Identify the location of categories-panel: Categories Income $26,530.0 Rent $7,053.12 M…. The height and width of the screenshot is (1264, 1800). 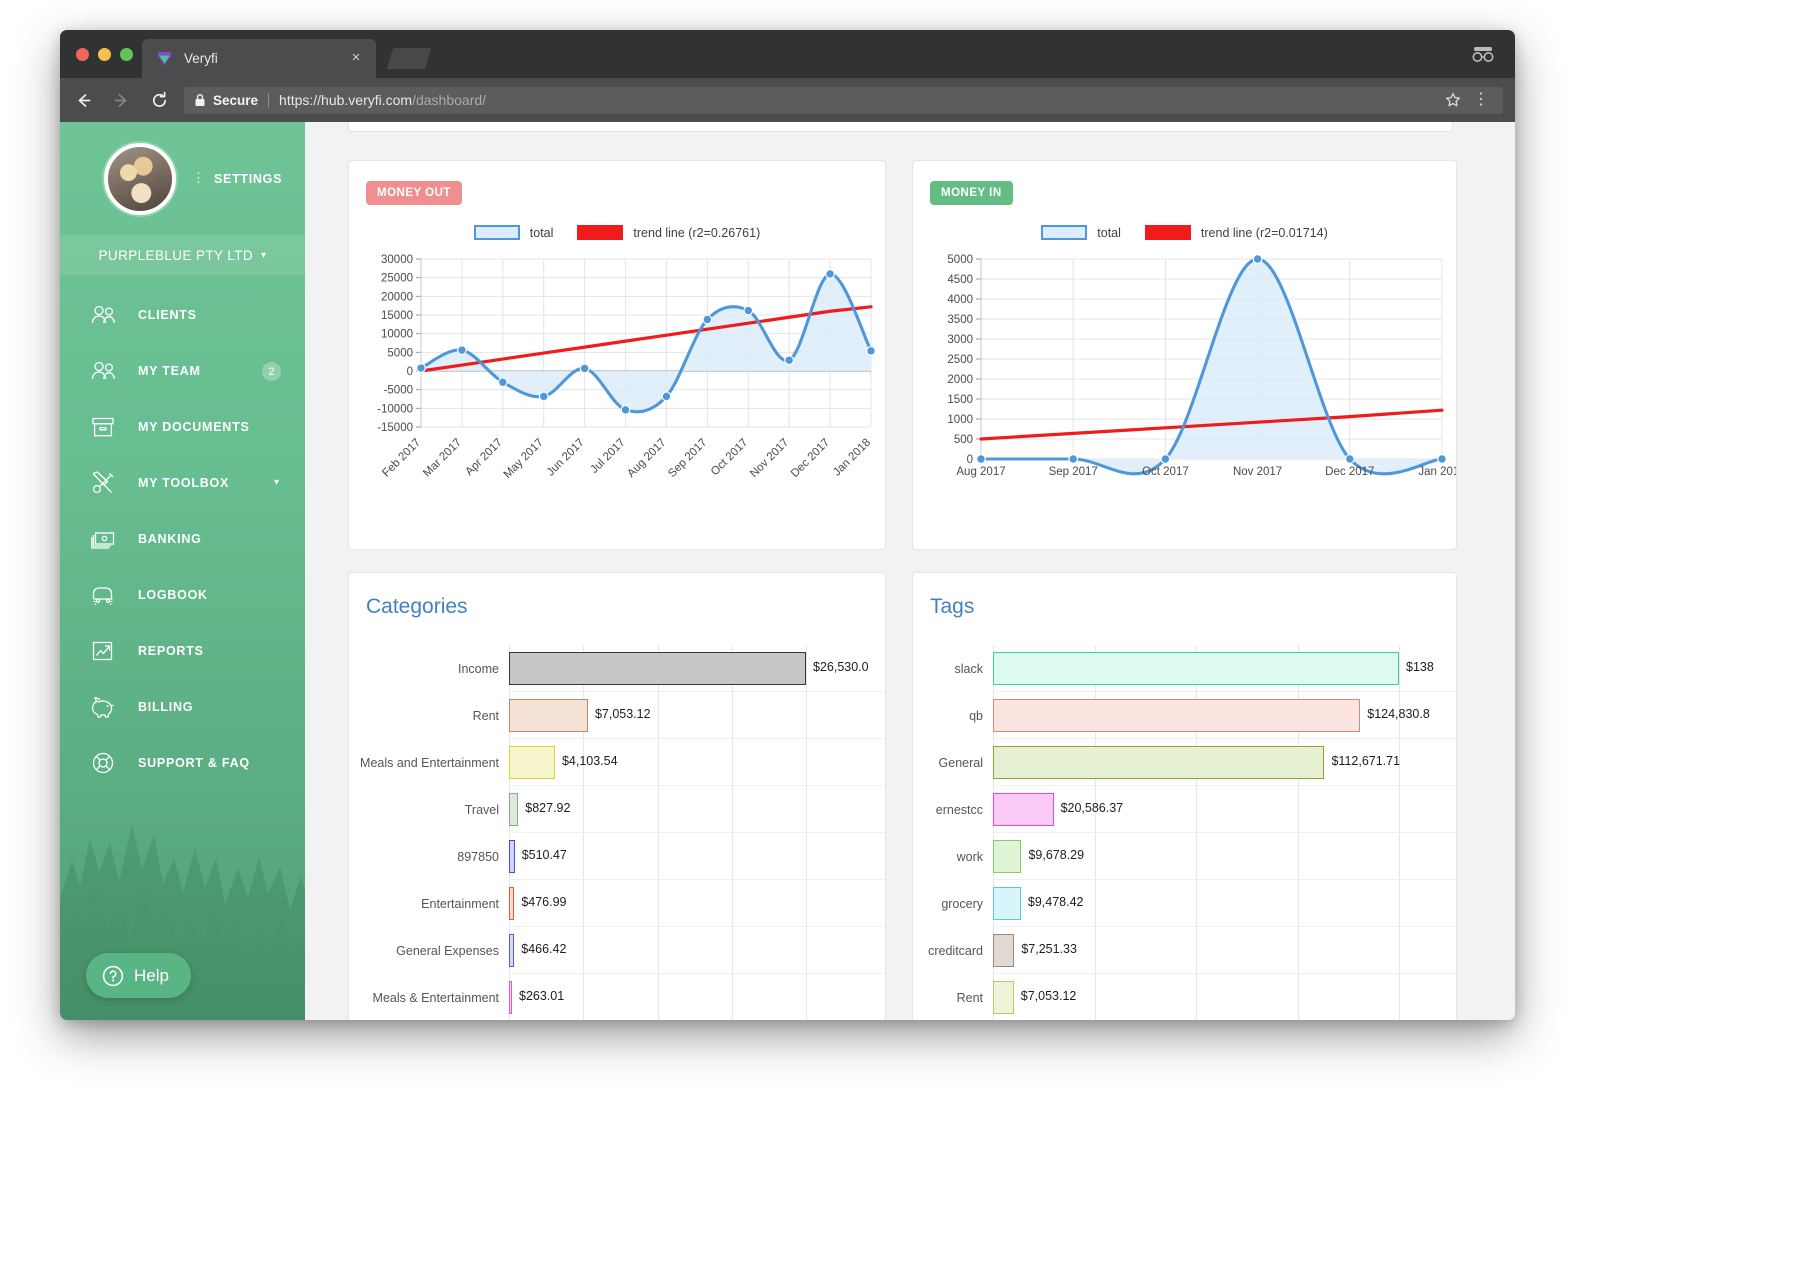
(617, 796).